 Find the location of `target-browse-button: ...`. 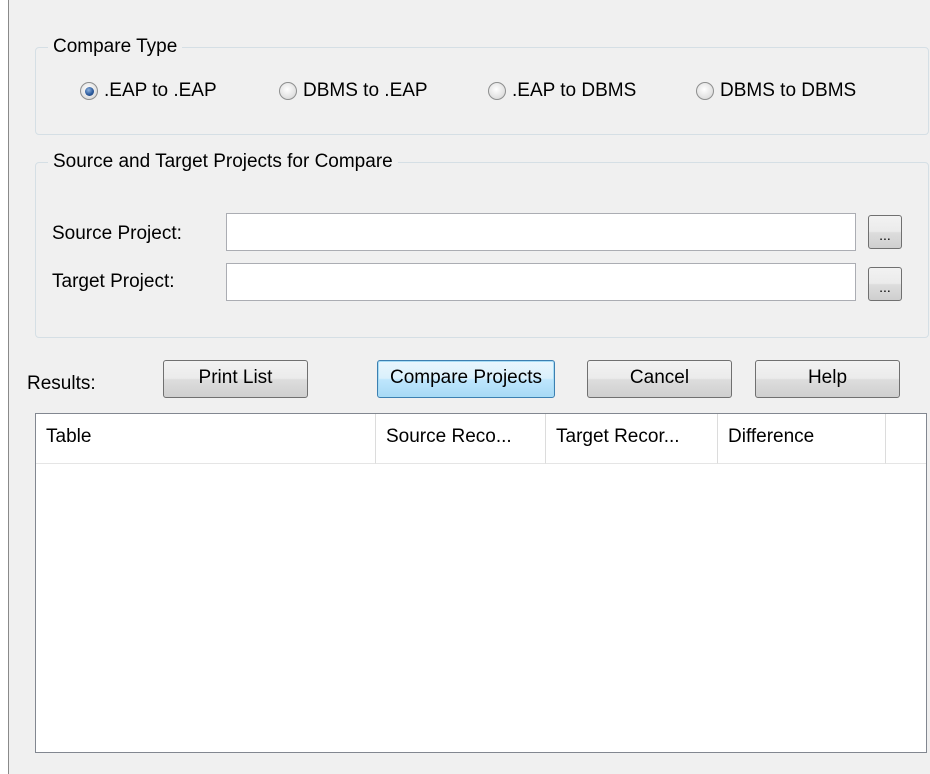

target-browse-button: ... is located at coordinates (885, 284).